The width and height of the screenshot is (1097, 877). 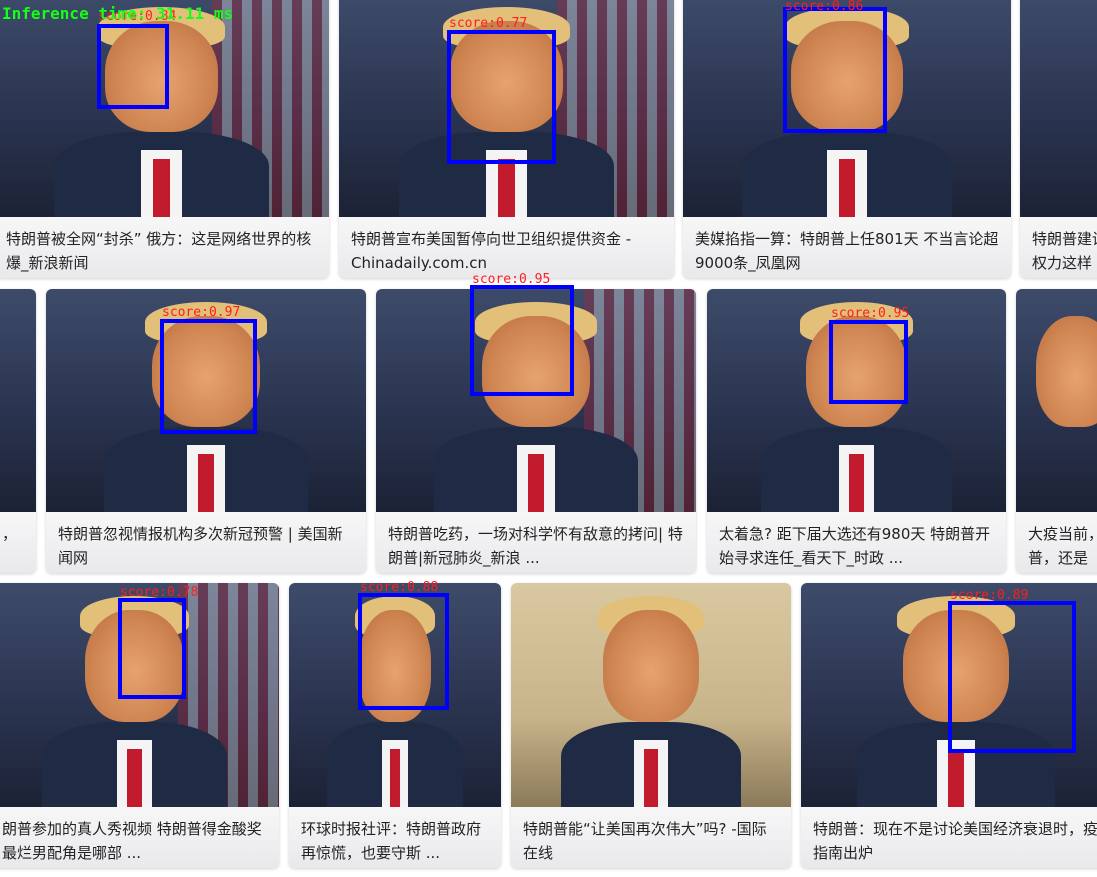 What do you see at coordinates (164, 247) in the screenshot?
I see `result-caption: 特朗普被全网“封杀” 俄方：这是网络世界的核爆_新浪新闻` at bounding box center [164, 247].